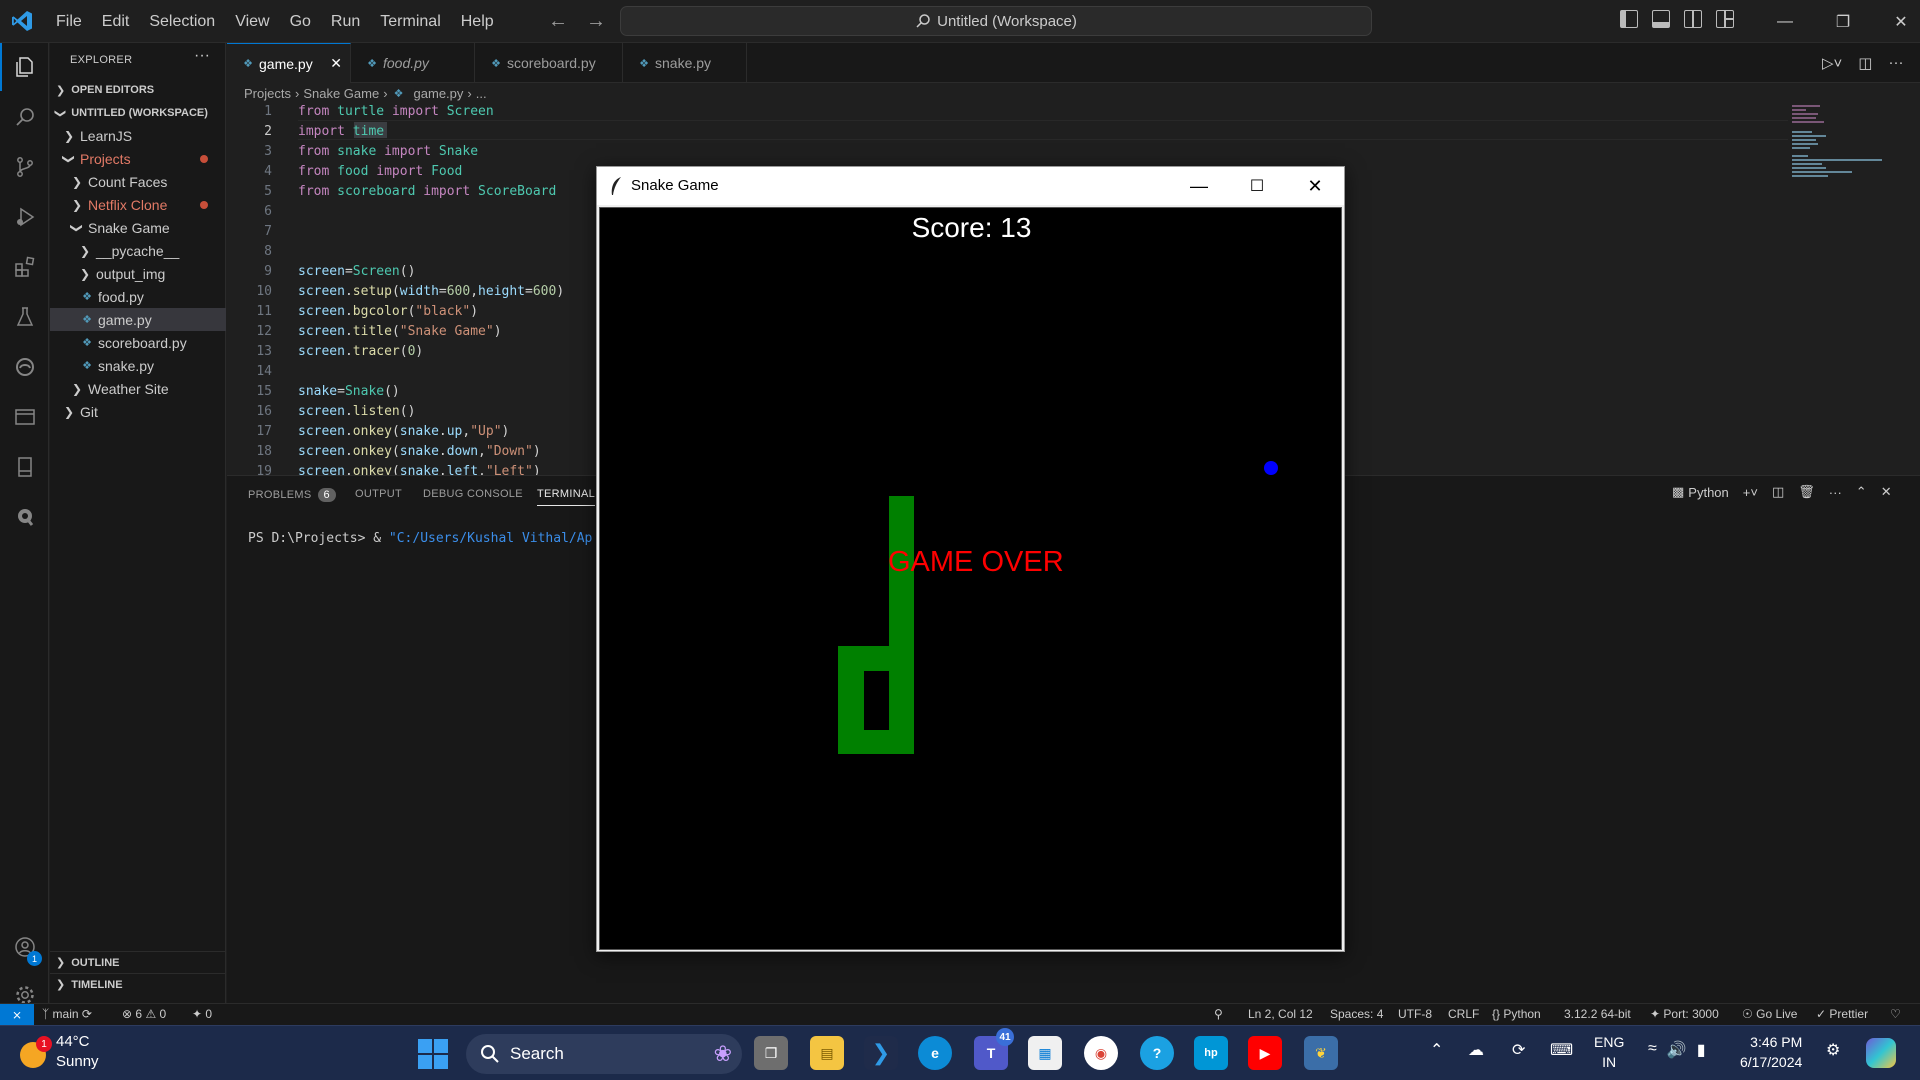  What do you see at coordinates (1157, 1053) in the screenshot?
I see `help-icon: ?` at bounding box center [1157, 1053].